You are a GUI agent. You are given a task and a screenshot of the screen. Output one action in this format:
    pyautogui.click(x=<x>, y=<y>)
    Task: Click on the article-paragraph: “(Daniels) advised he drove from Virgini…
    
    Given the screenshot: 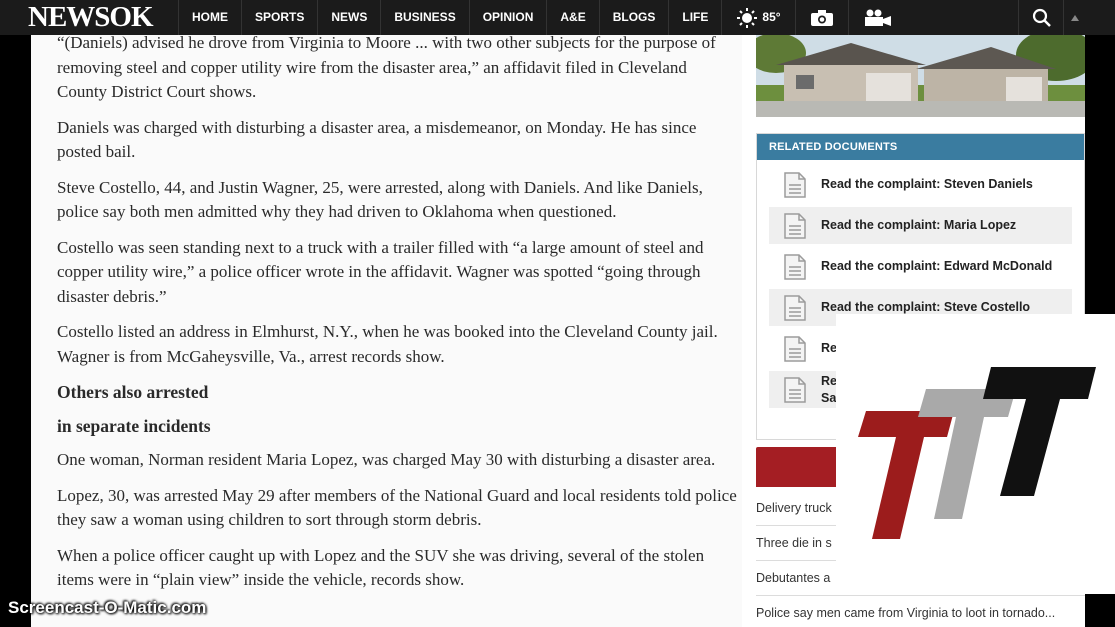 What is the action you would take?
    pyautogui.click(x=386, y=68)
    